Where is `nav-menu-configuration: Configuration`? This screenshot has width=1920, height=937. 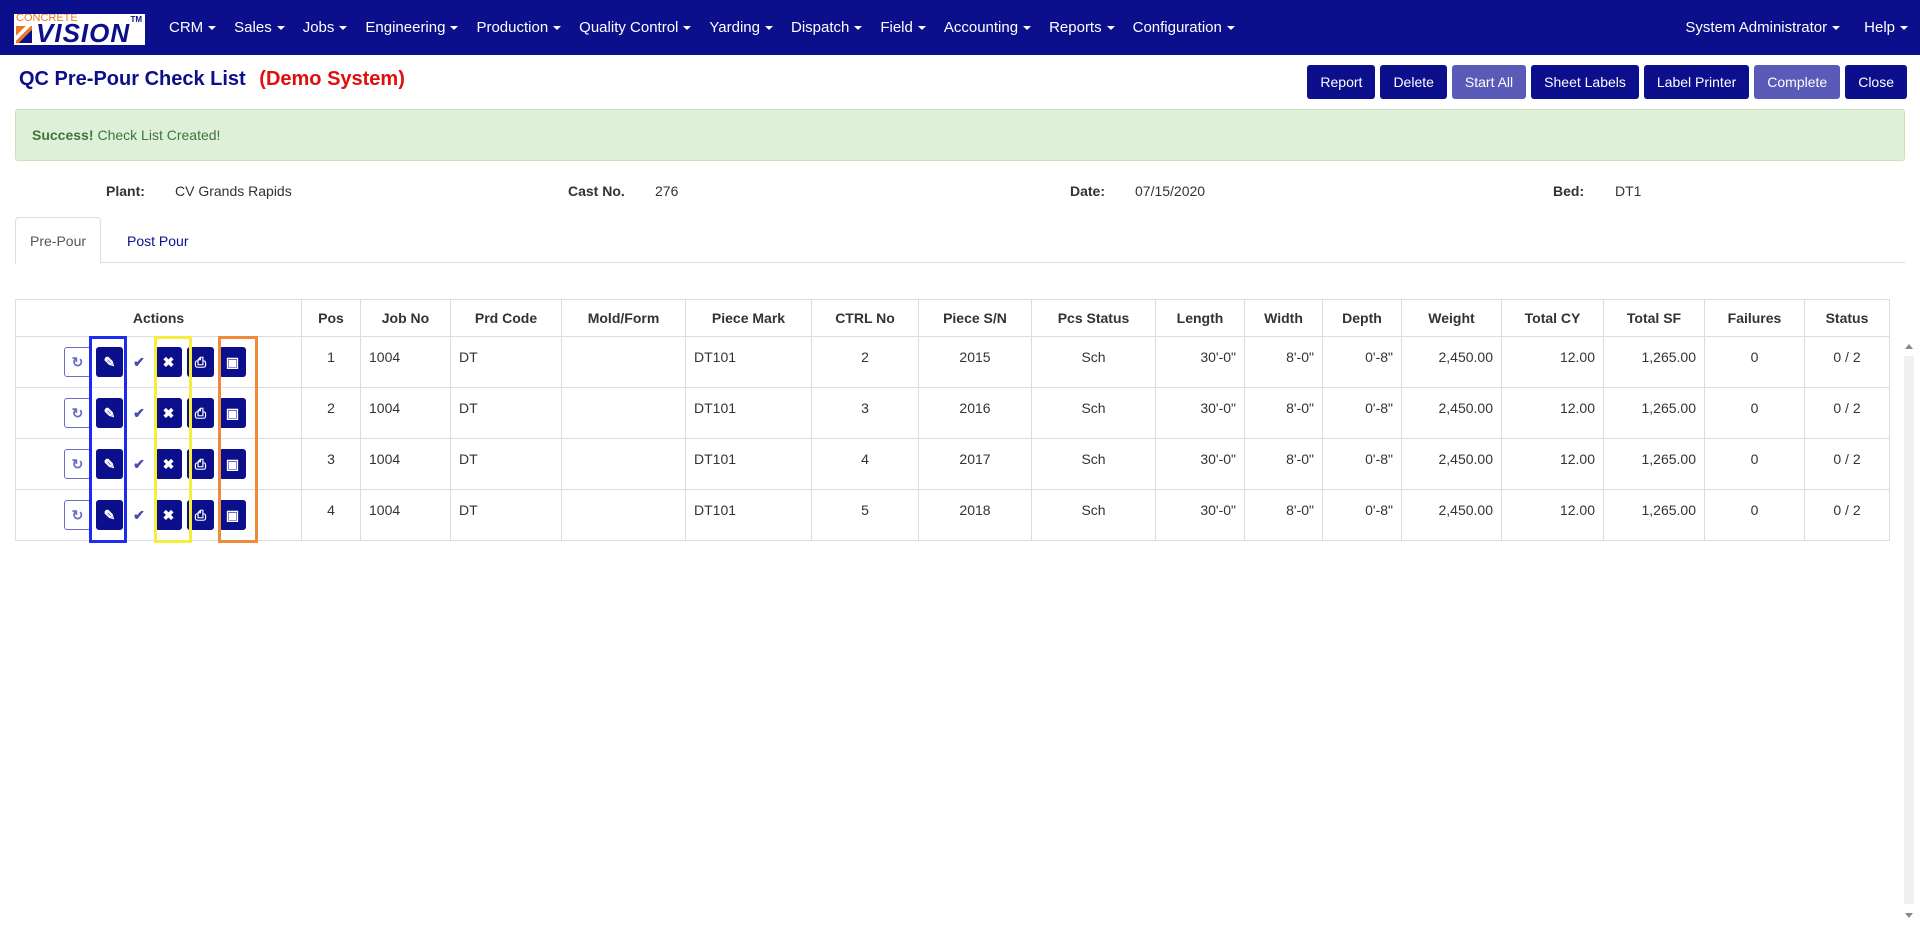 nav-menu-configuration: Configuration is located at coordinates (1184, 27).